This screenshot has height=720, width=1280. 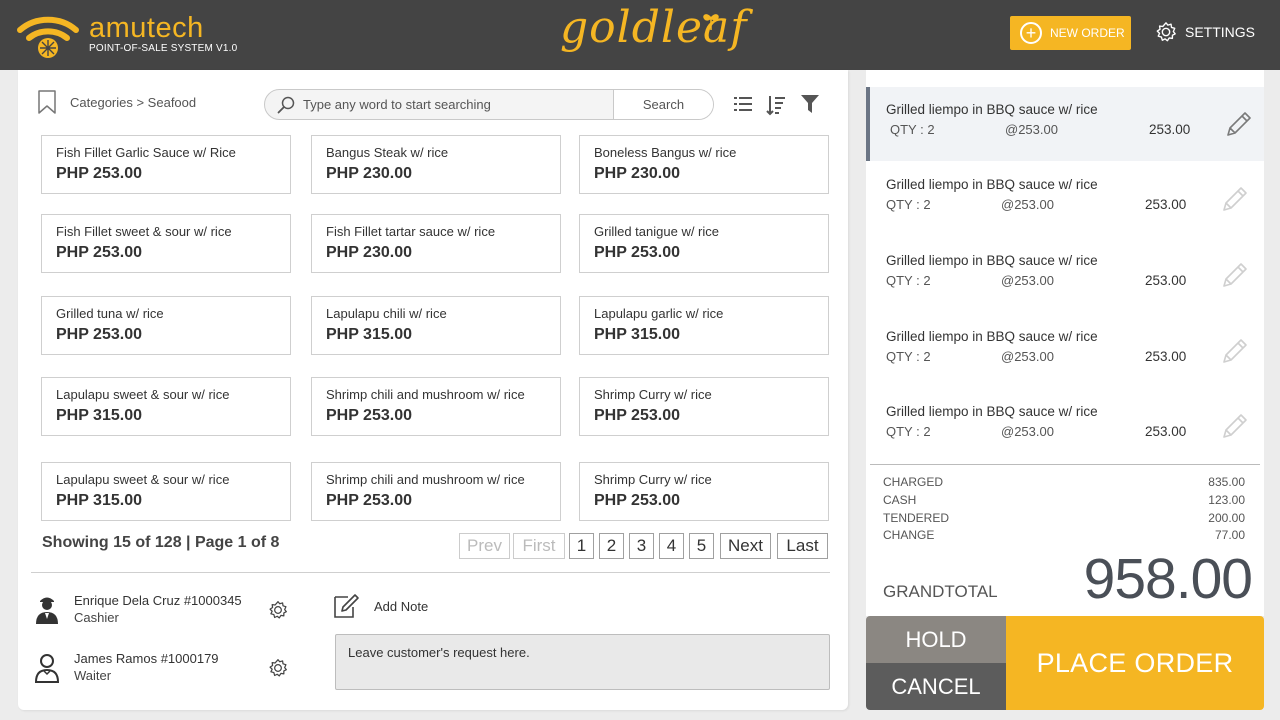 What do you see at coordinates (1229, 535) in the screenshot?
I see `summary-value: 77.00` at bounding box center [1229, 535].